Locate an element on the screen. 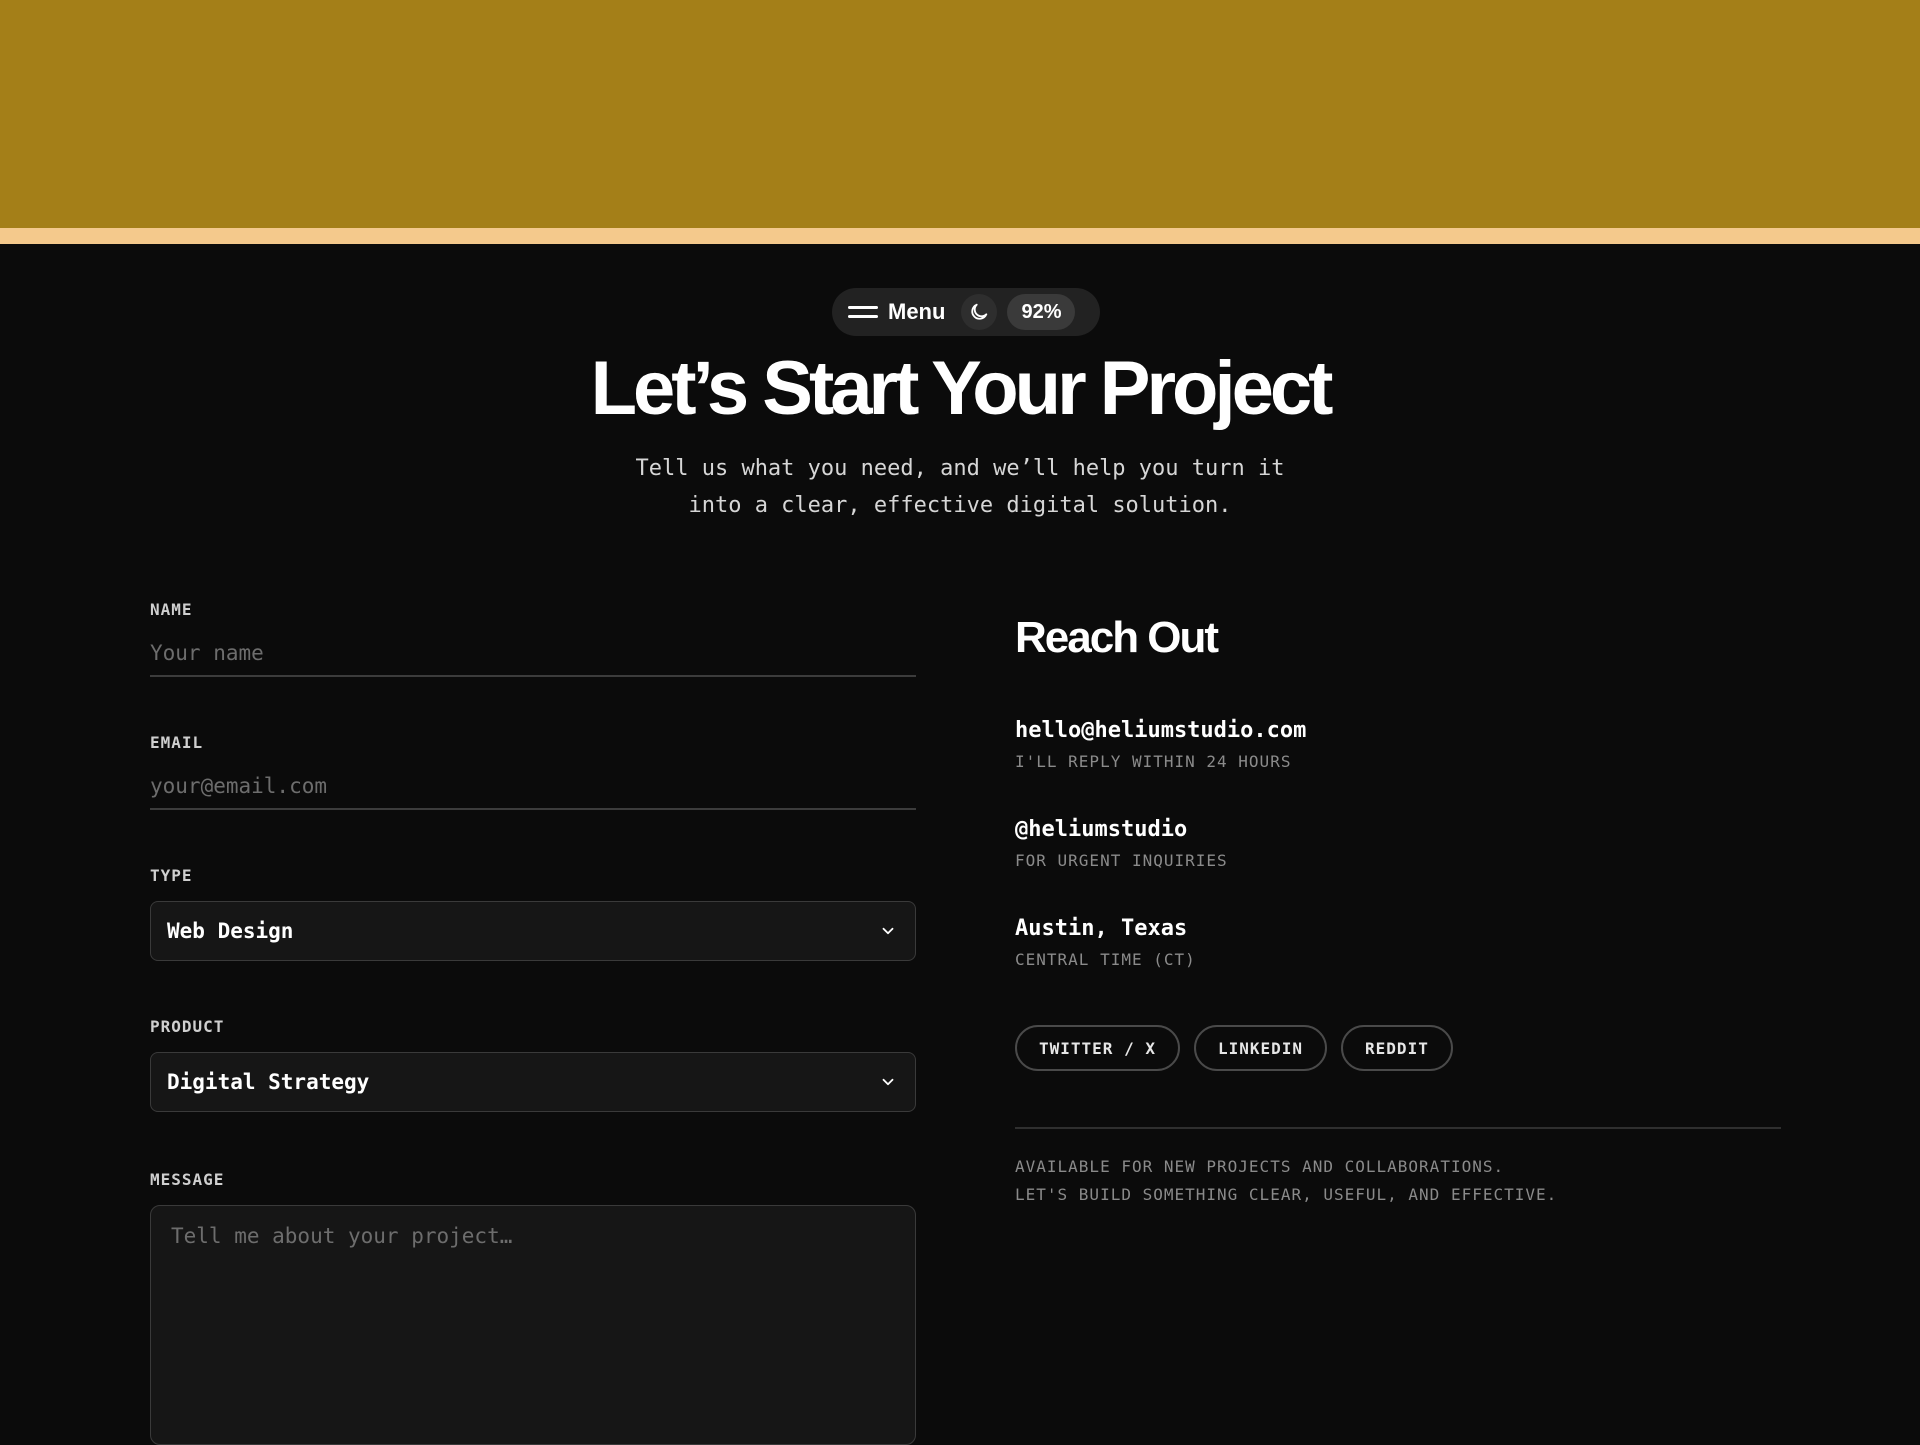  email-label: EMAIL is located at coordinates (177, 742).